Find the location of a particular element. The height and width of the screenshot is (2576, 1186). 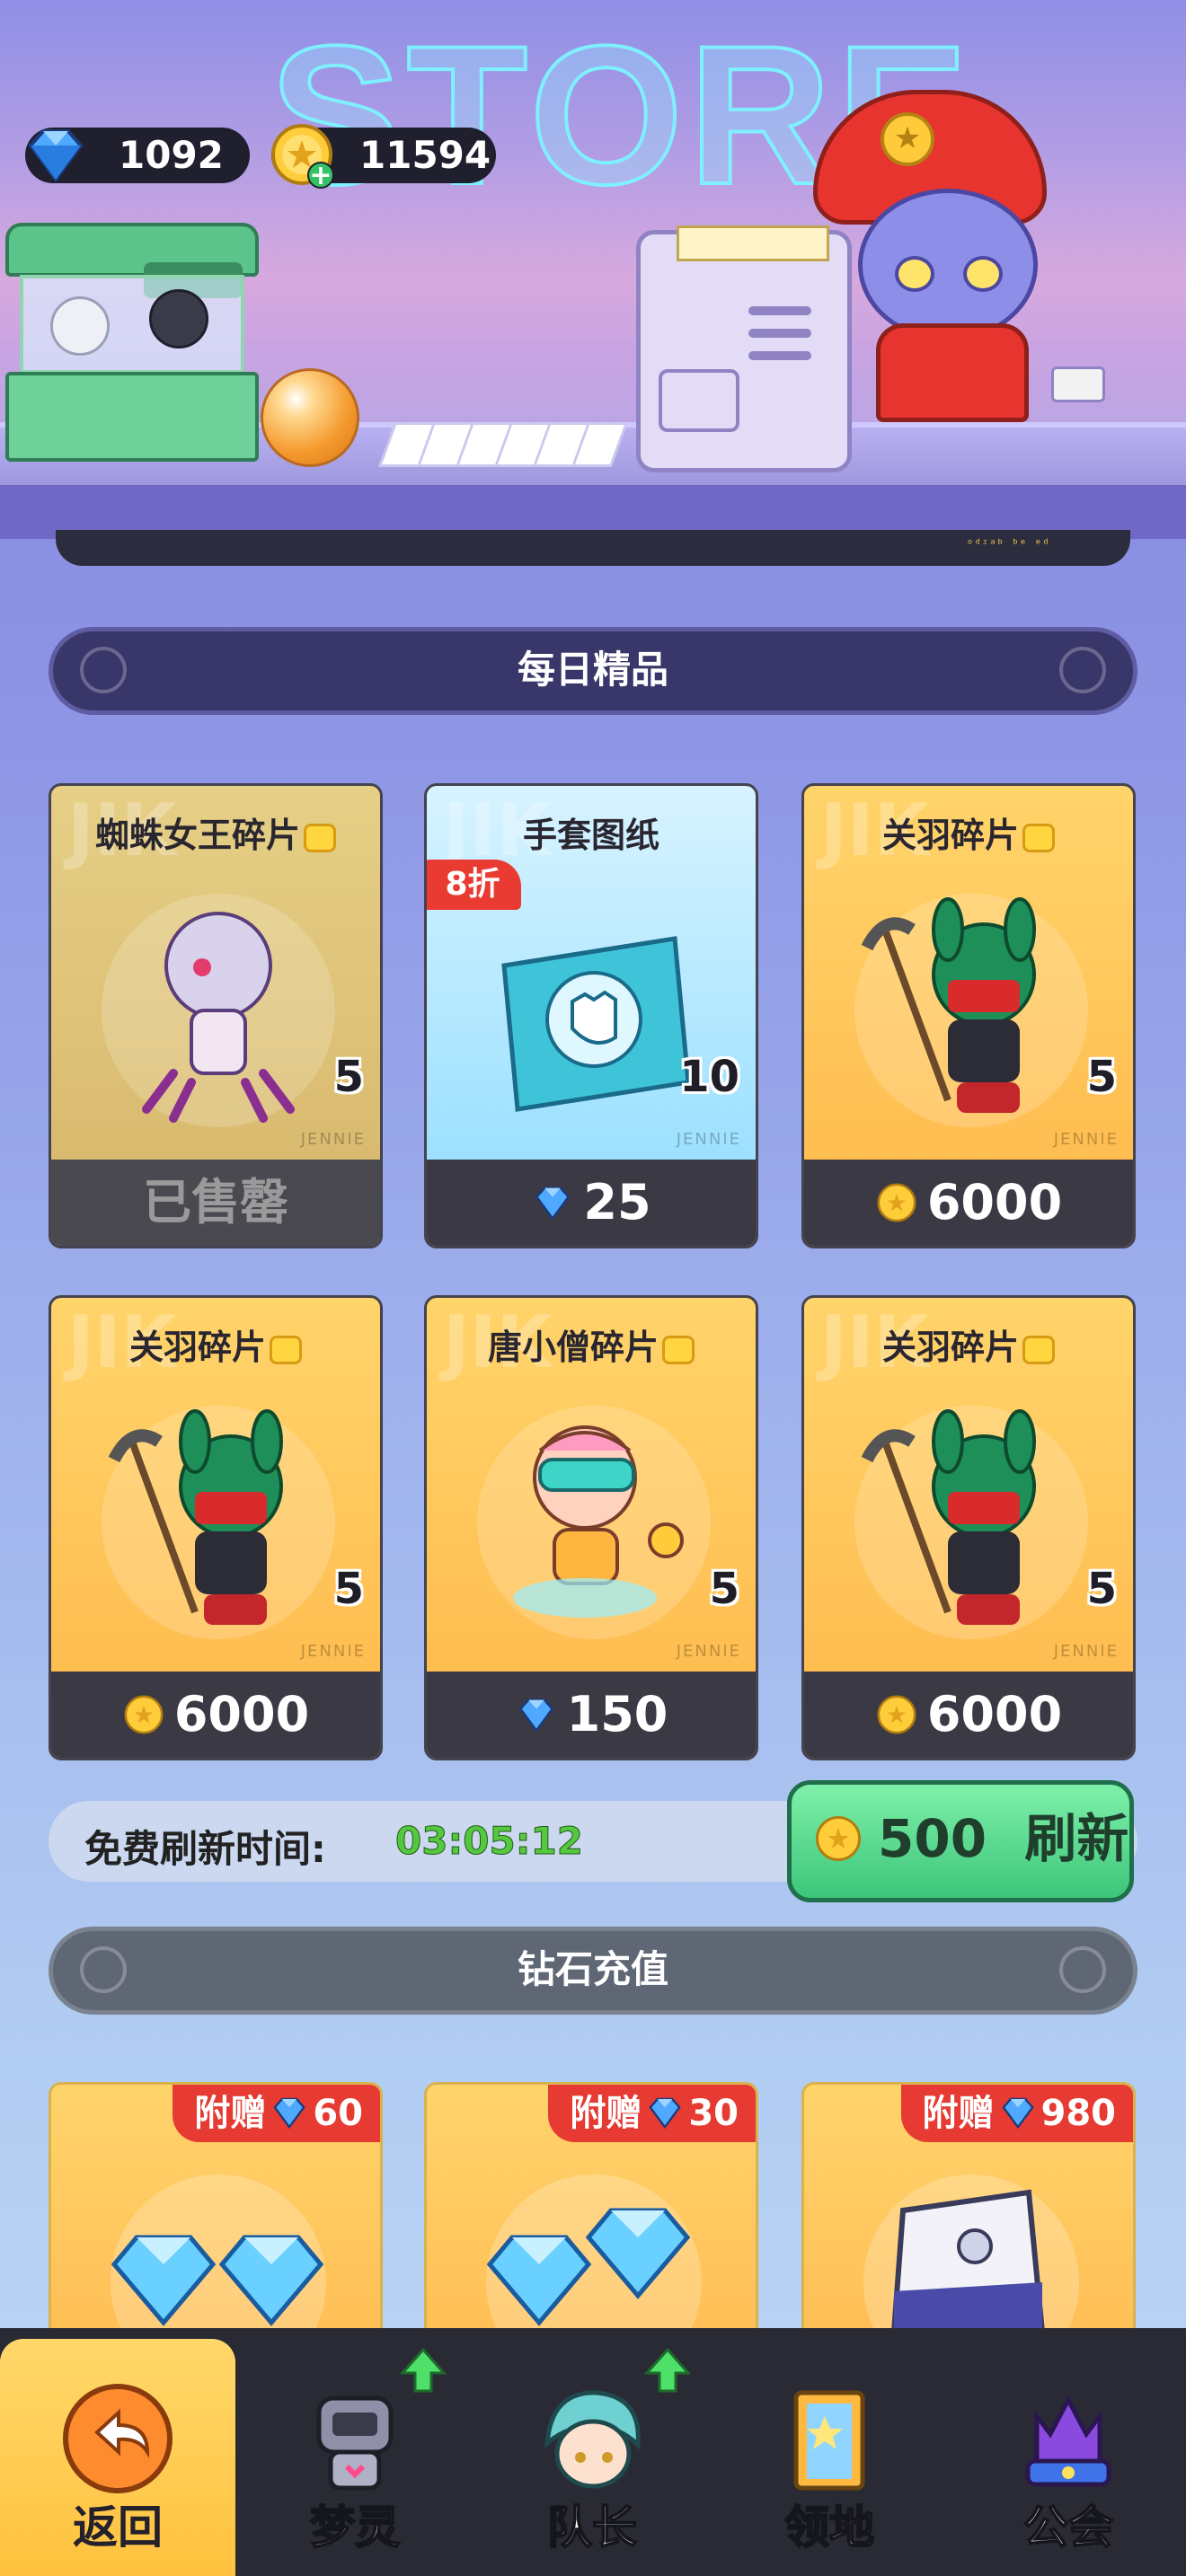

nav-back-label: 返回 is located at coordinates (118, 2527).